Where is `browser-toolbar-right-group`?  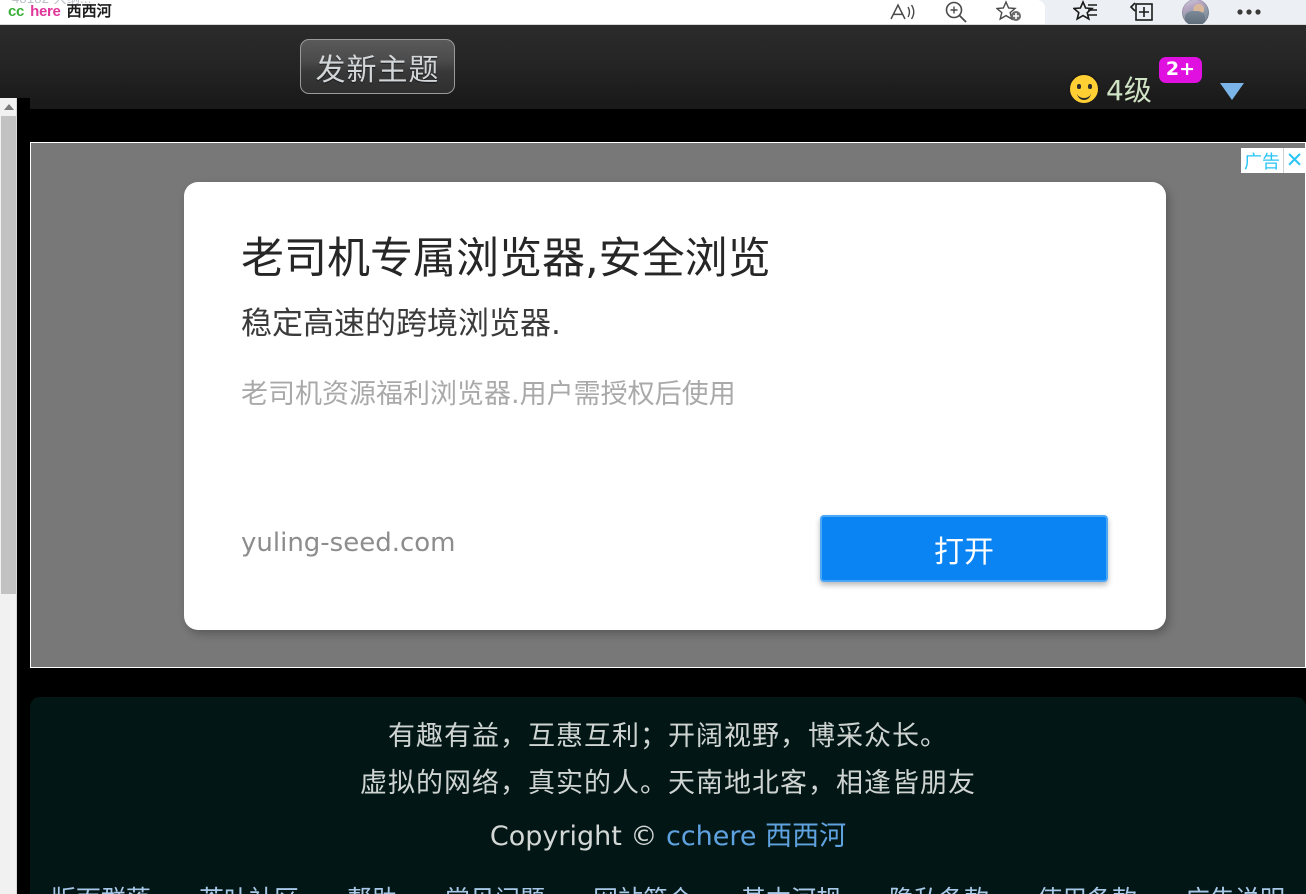
browser-toolbar-right-group is located at coordinates (1168, 13).